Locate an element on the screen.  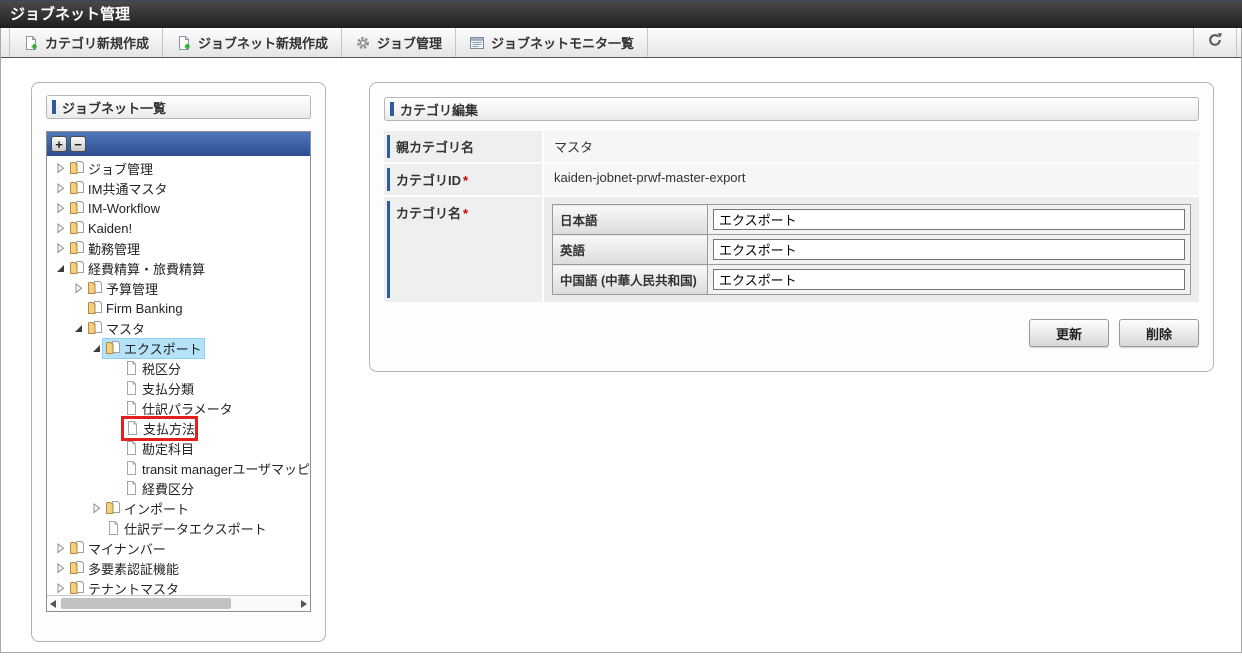
tree-item: マイナンバー is located at coordinates (178, 548).